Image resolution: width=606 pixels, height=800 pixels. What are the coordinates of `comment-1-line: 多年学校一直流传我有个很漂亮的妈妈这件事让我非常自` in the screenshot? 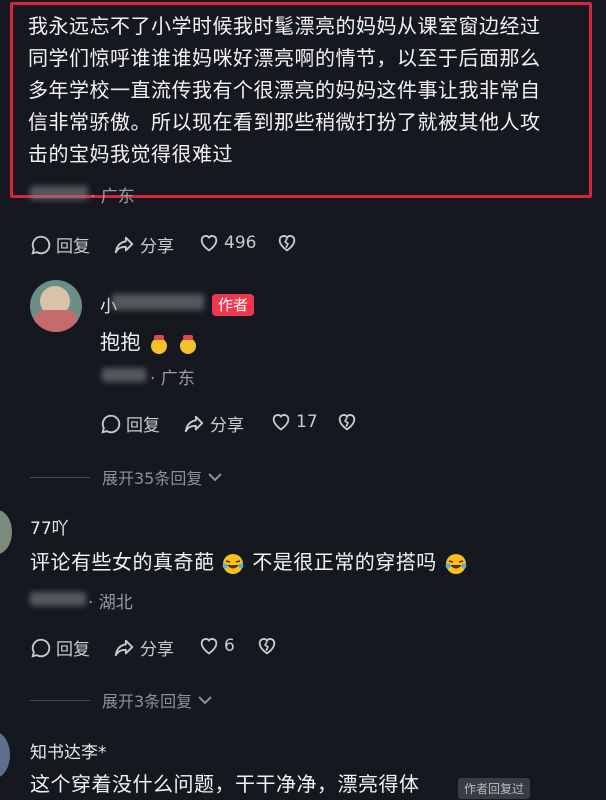 It's located at (284, 90).